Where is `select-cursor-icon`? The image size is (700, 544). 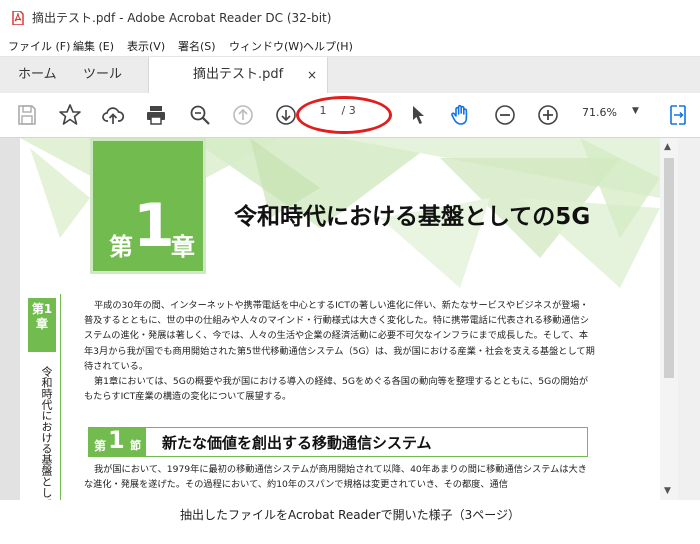 select-cursor-icon is located at coordinates (418, 115).